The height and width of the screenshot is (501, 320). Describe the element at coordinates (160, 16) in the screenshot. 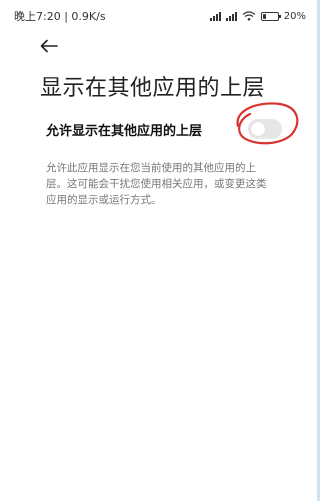

I see `status-bar: 晚上7:20 | 0.9K/s 20%` at that location.